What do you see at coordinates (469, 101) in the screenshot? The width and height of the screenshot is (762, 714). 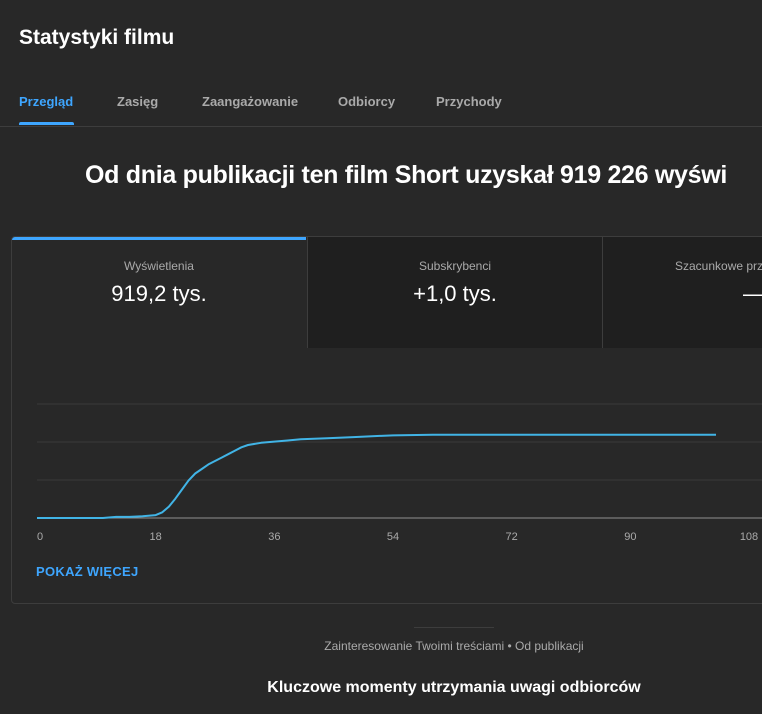 I see `tab-revenue: Przychody` at bounding box center [469, 101].